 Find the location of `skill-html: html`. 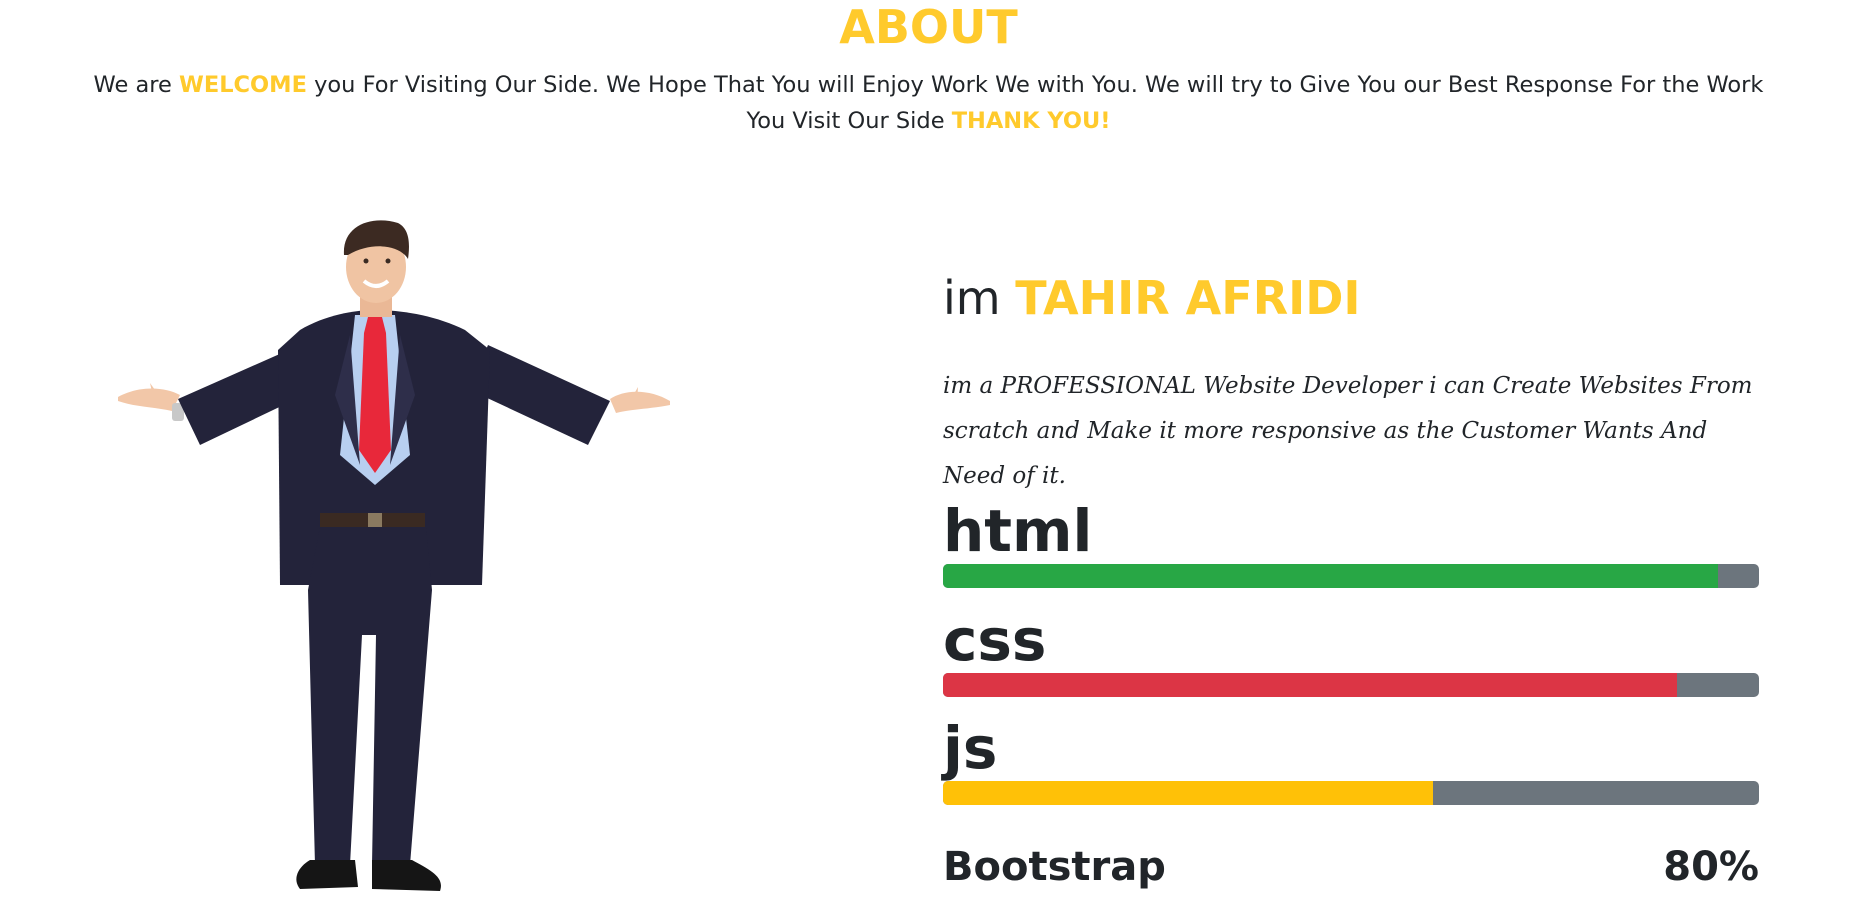

skill-html: html is located at coordinates (1351, 543).